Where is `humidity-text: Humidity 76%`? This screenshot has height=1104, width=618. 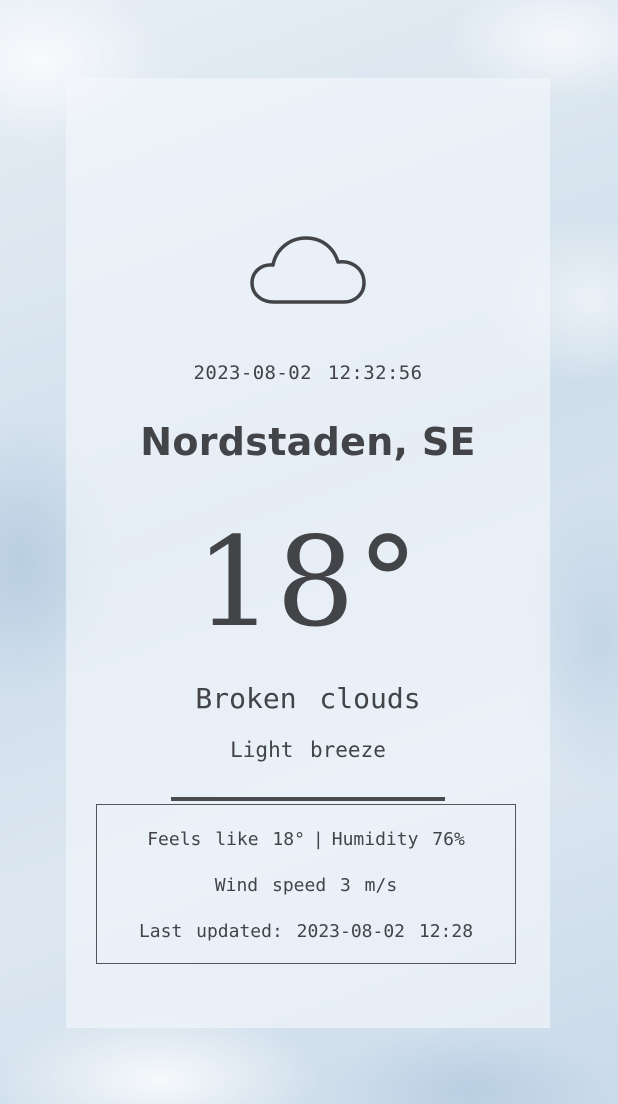
humidity-text: Humidity 76% is located at coordinates (398, 839).